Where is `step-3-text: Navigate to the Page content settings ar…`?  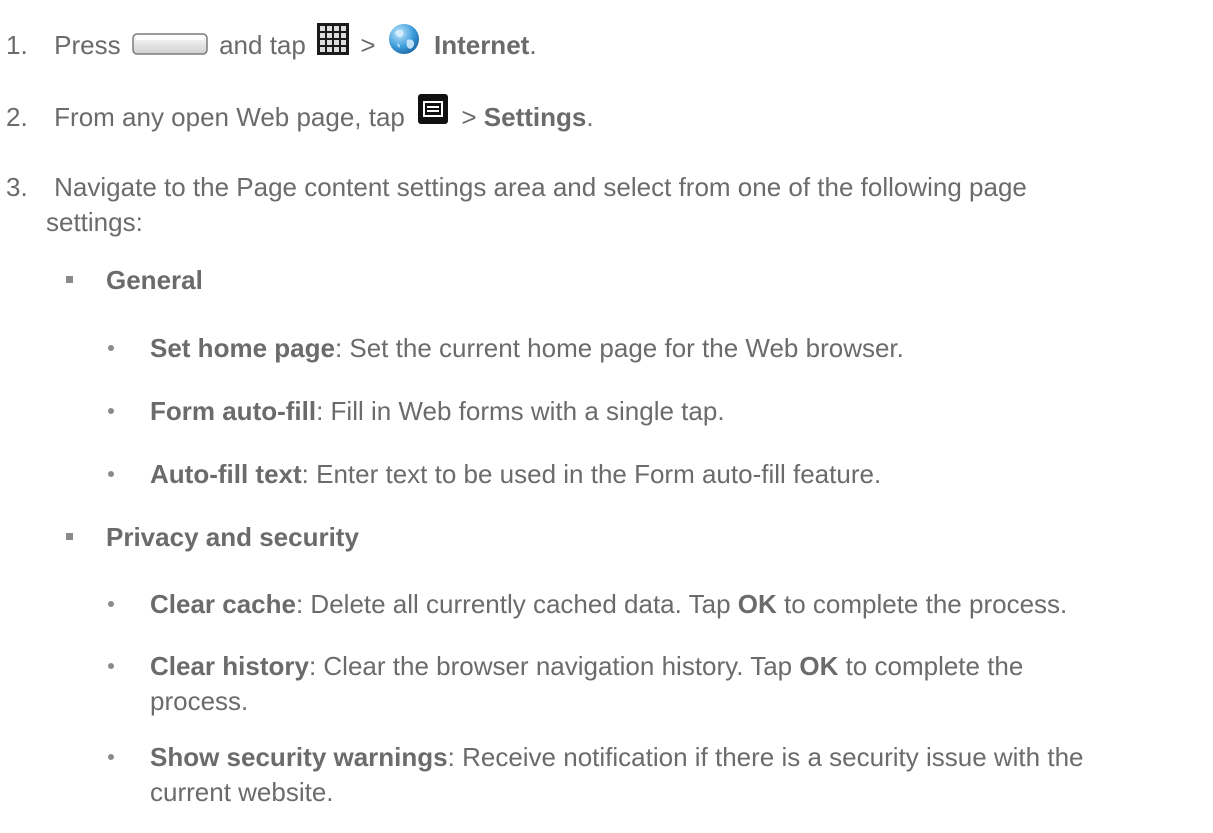
step-3-text: Navigate to the Page content settings ar… is located at coordinates (540, 187).